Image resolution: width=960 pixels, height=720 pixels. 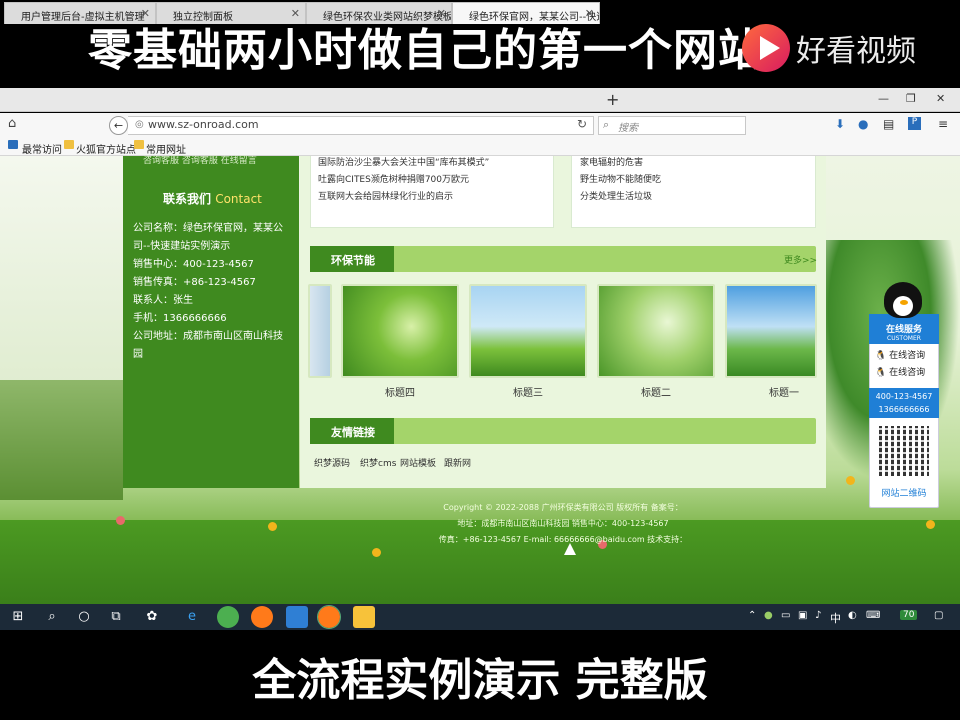 What do you see at coordinates (192, 617) in the screenshot?
I see `edge-icon: e` at bounding box center [192, 617].